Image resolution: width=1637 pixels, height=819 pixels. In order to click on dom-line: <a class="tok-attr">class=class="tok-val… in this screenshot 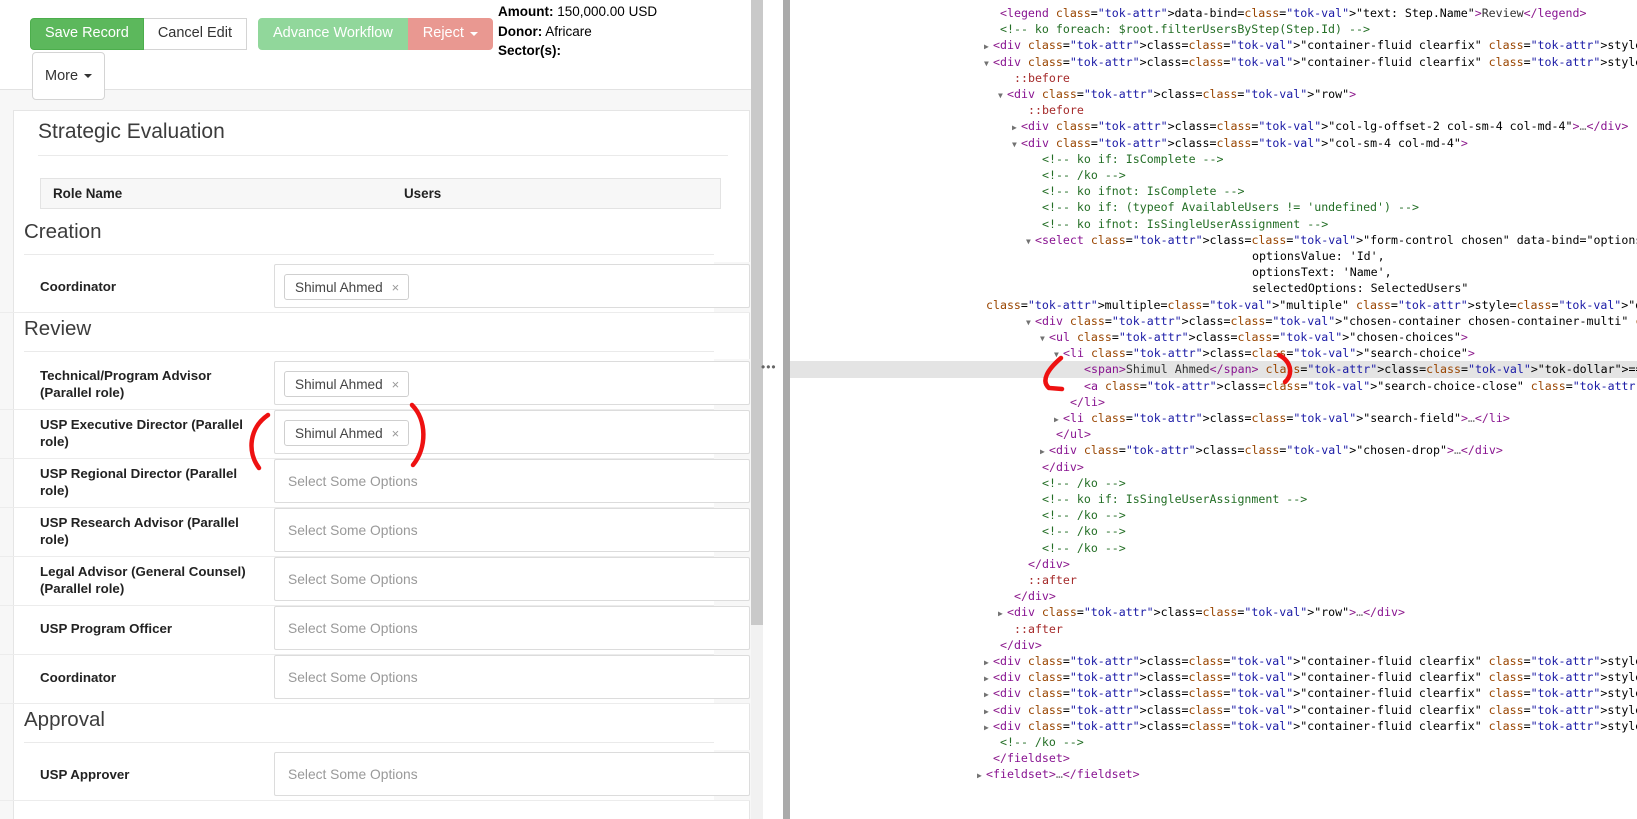, I will do `click(1213, 386)`.